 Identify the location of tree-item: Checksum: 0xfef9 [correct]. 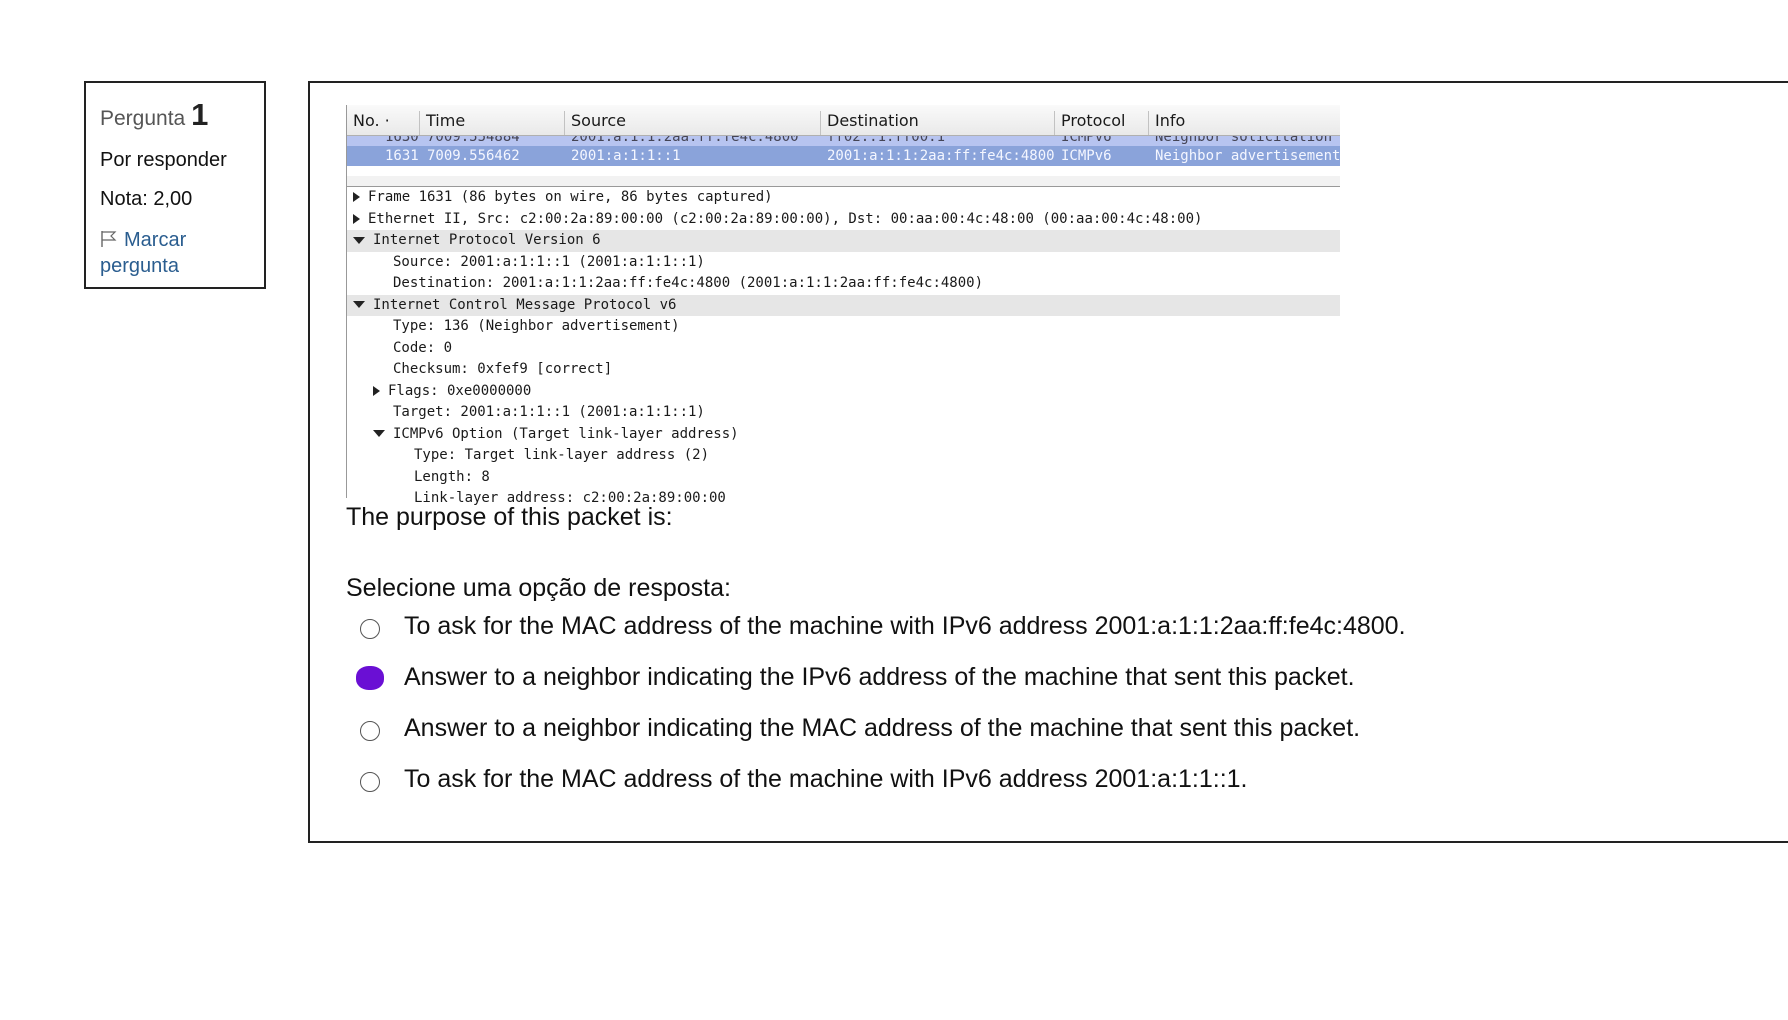
(503, 369).